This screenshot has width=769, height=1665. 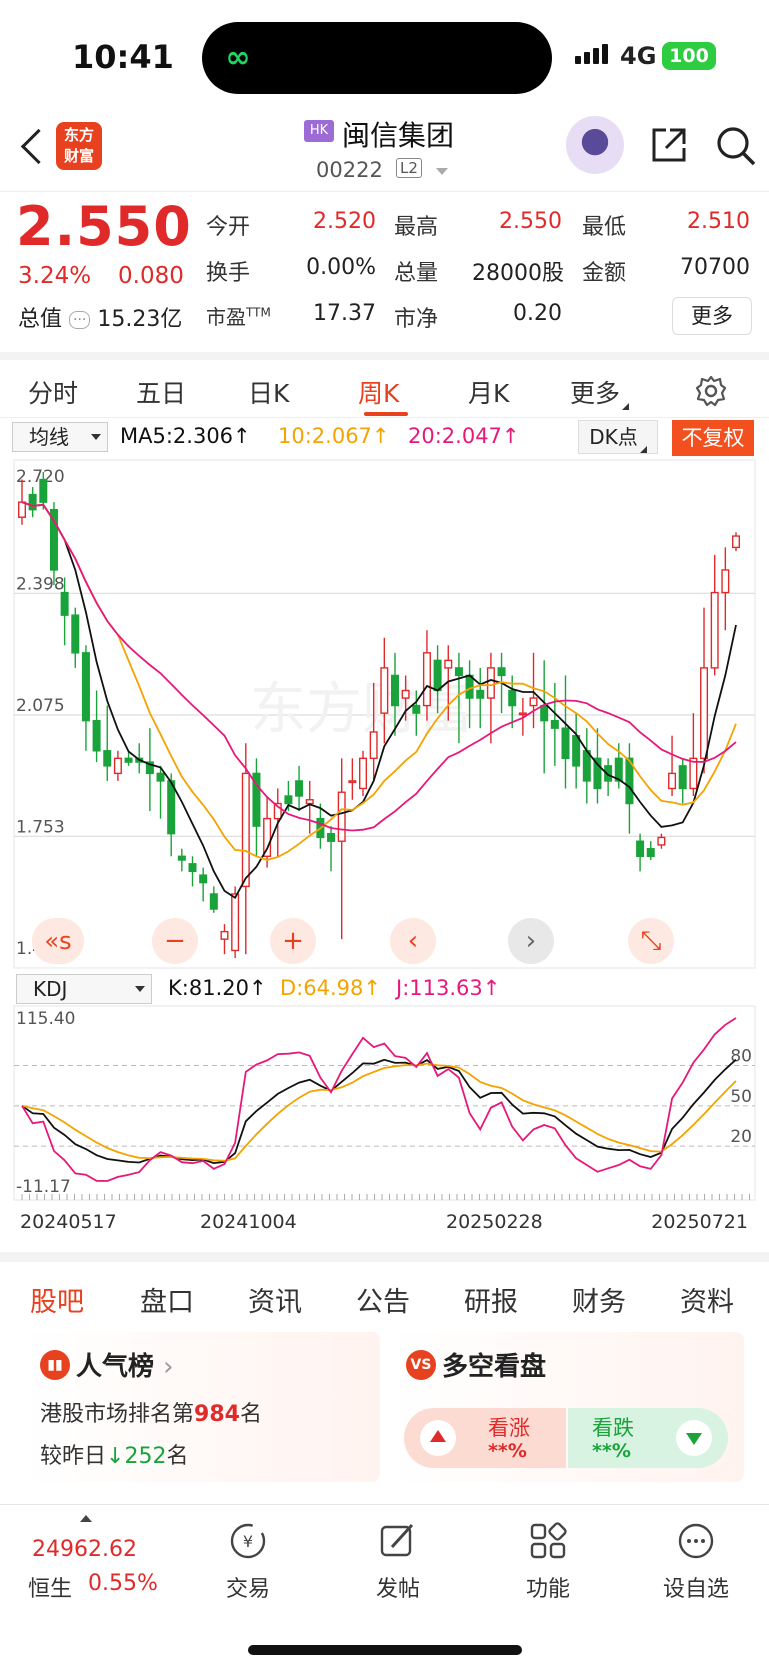 I want to click on x-axis-date-label: 20240517, so click(x=68, y=1222).